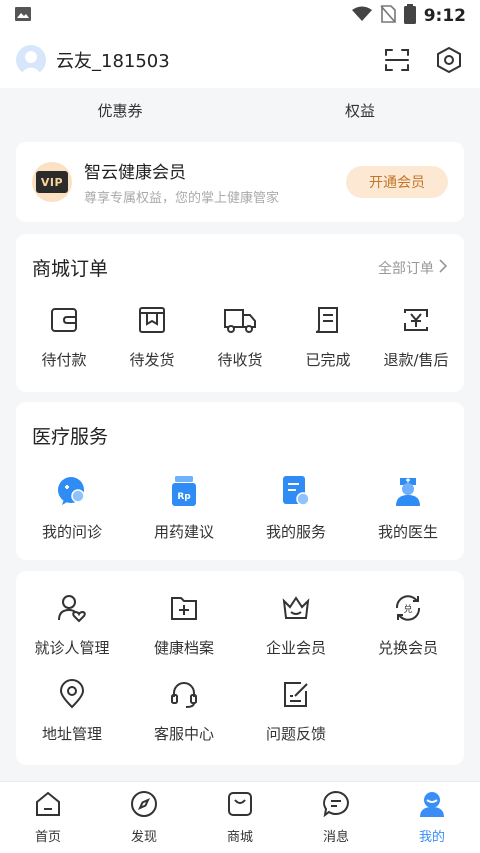  I want to click on patient-management: 就诊人管理, so click(72, 636).